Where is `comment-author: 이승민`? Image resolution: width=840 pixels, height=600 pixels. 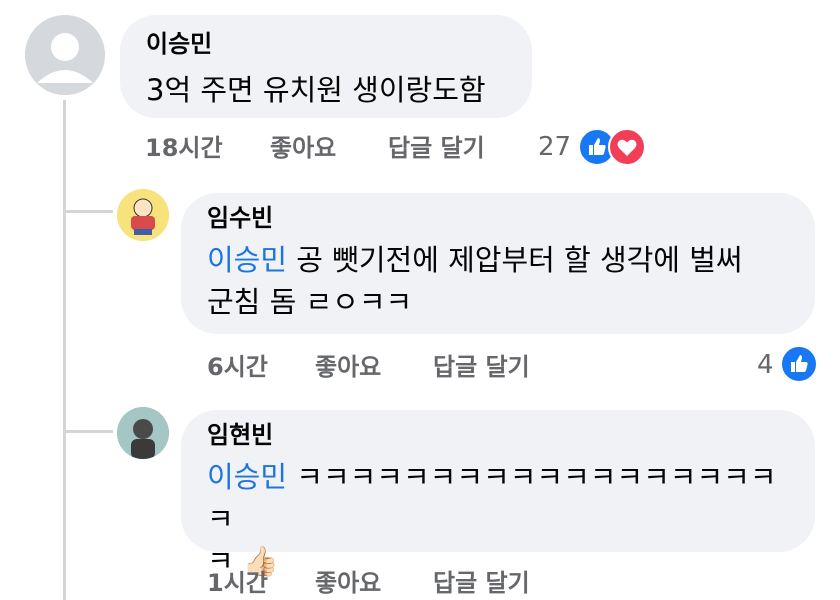
comment-author: 이승민 is located at coordinates (326, 44).